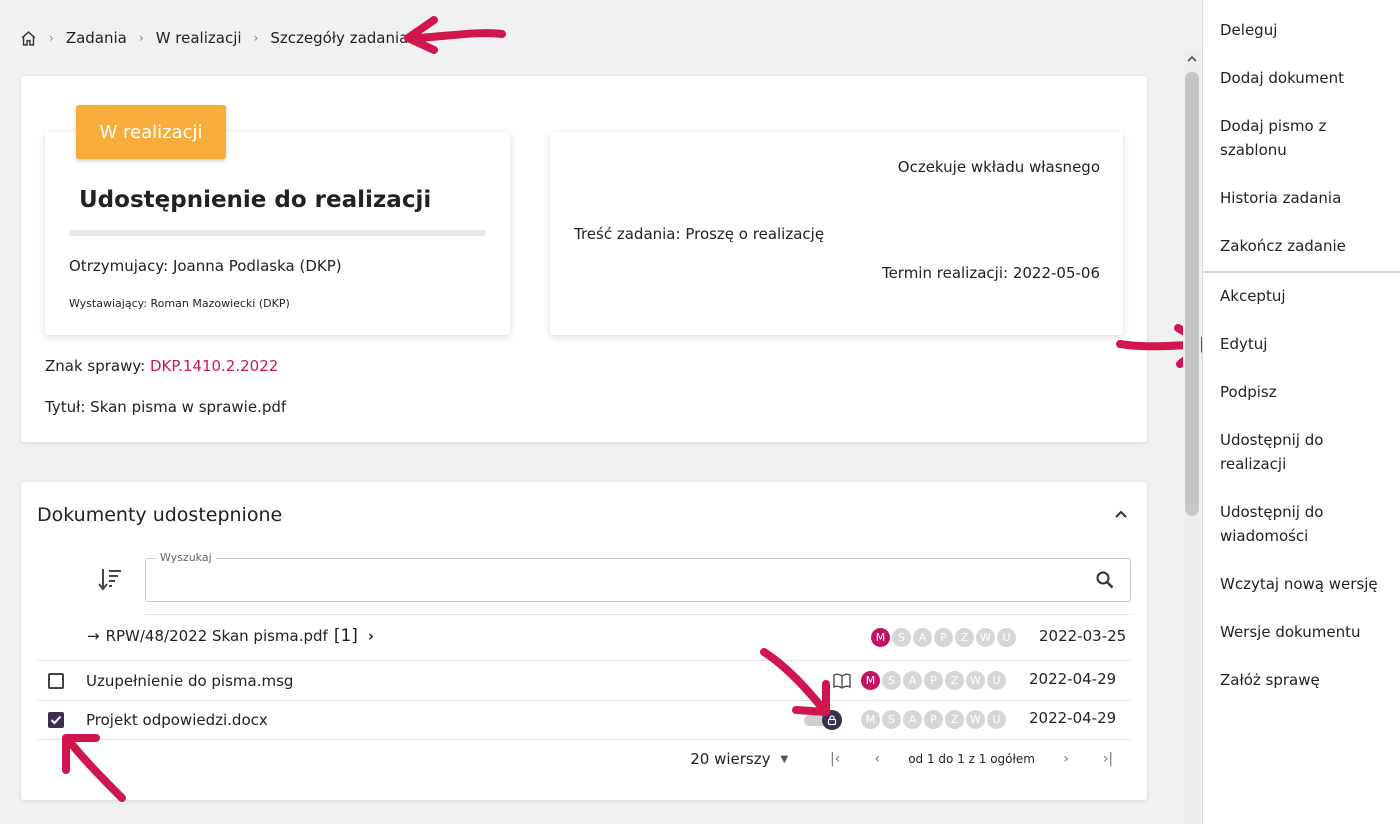  I want to click on menu-item-edytuj: Edytuj, so click(1305, 344).